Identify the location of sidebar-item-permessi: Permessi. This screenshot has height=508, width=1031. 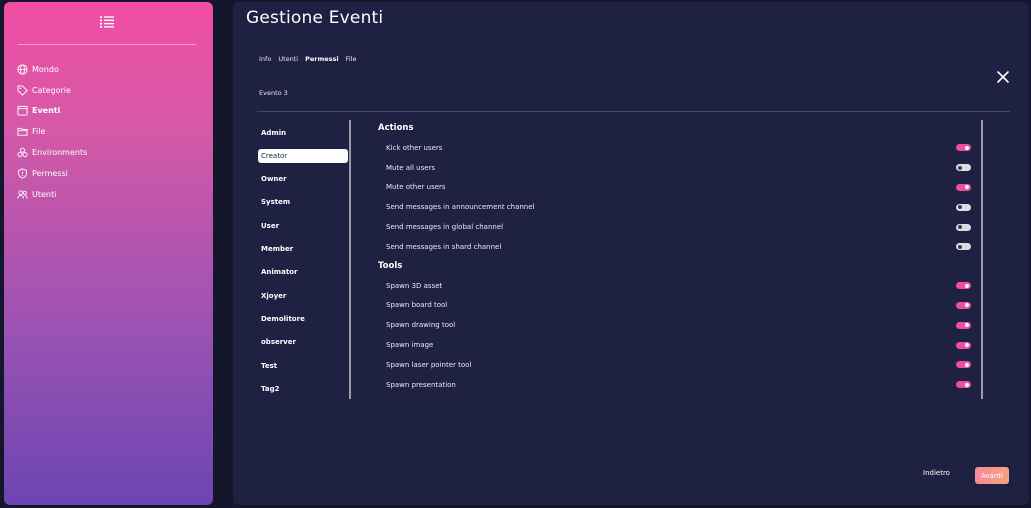
(111, 173).